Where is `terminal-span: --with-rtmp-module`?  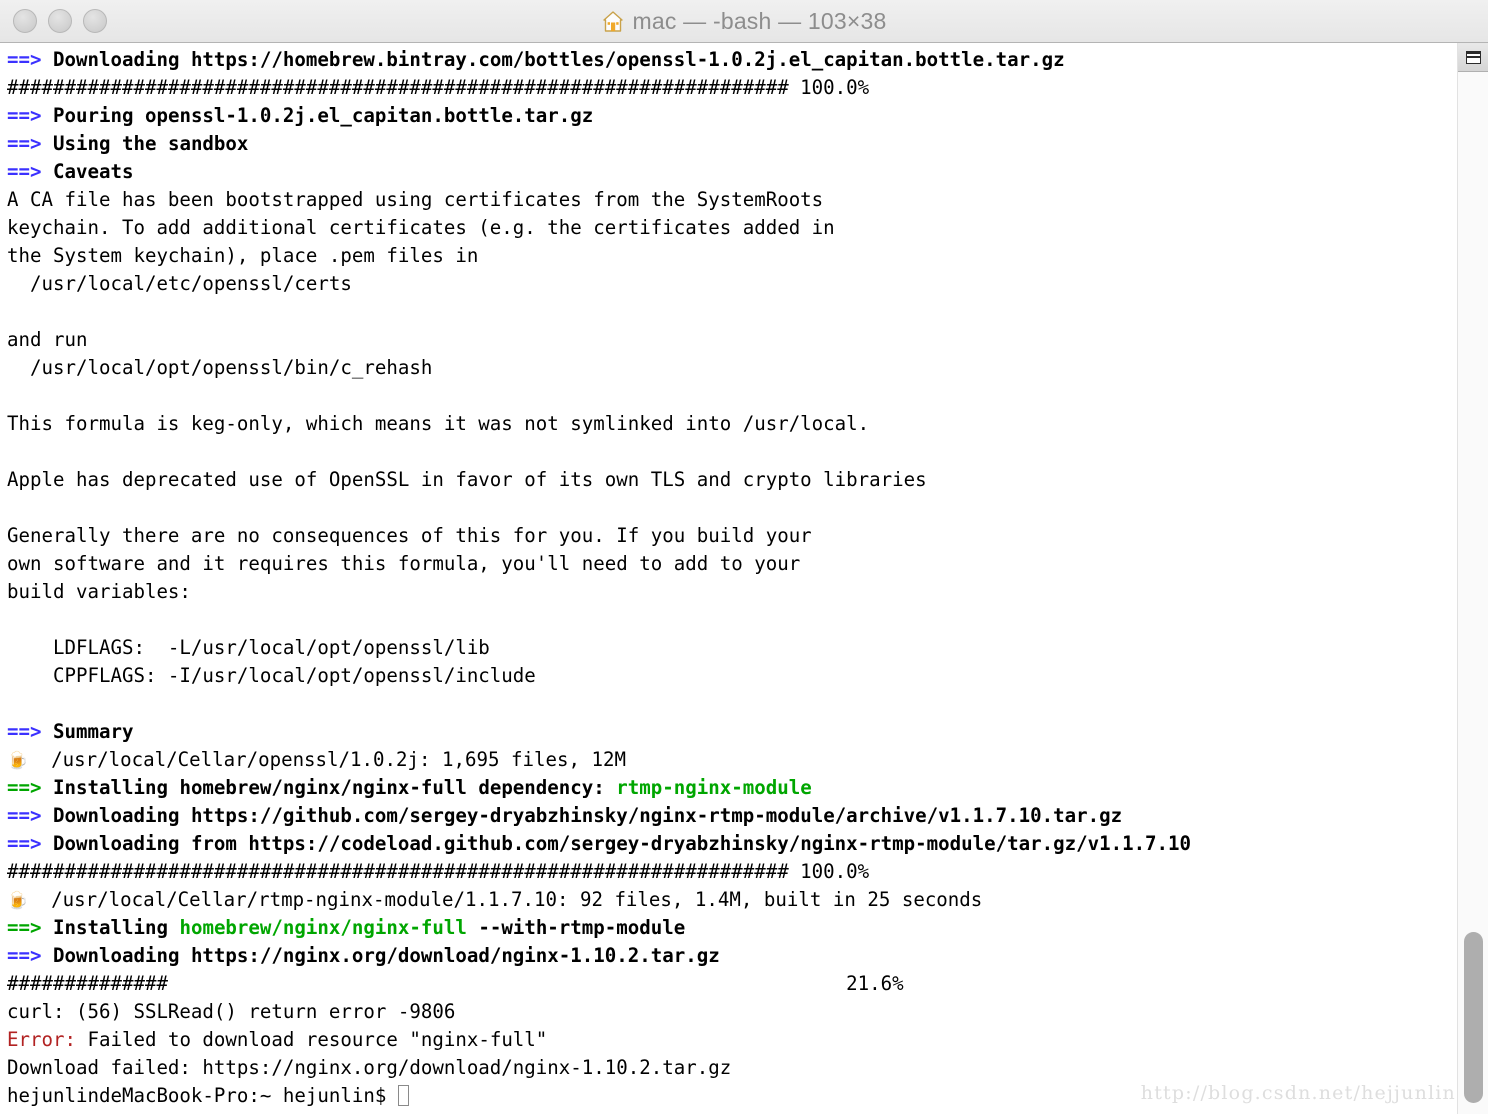
terminal-span: --with-rtmp-module is located at coordinates (576, 927).